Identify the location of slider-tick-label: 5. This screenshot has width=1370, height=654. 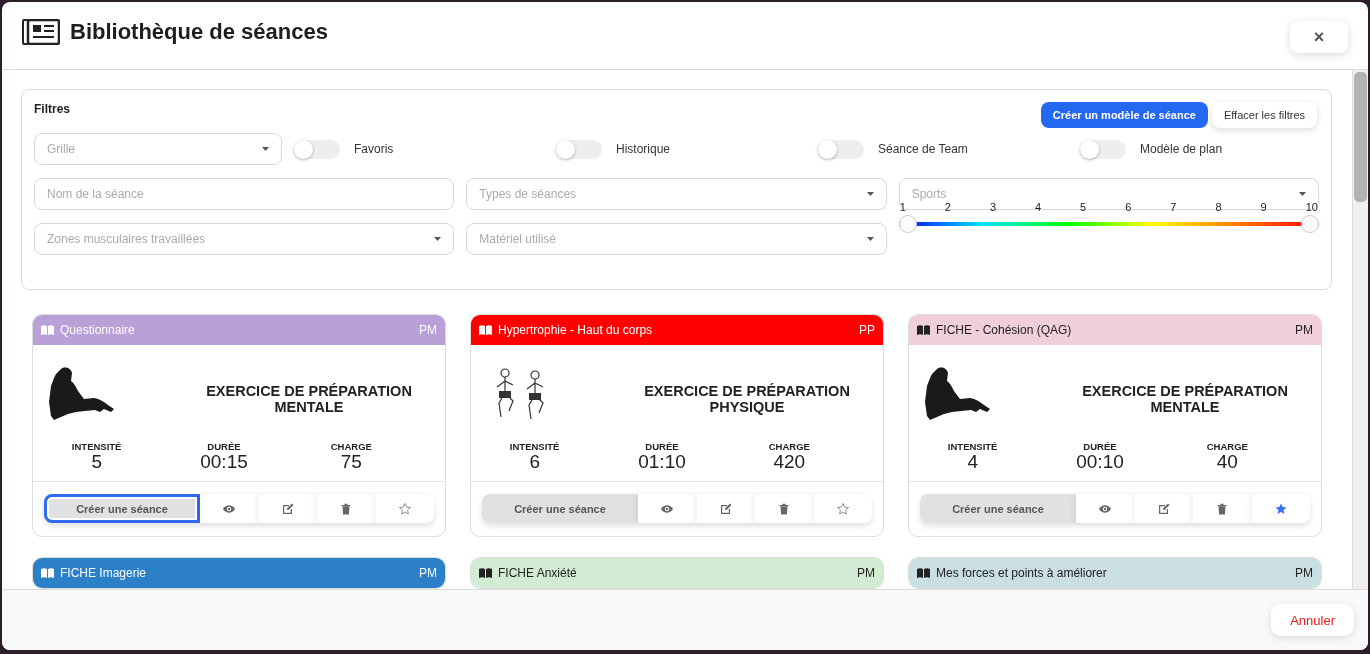
(1083, 207).